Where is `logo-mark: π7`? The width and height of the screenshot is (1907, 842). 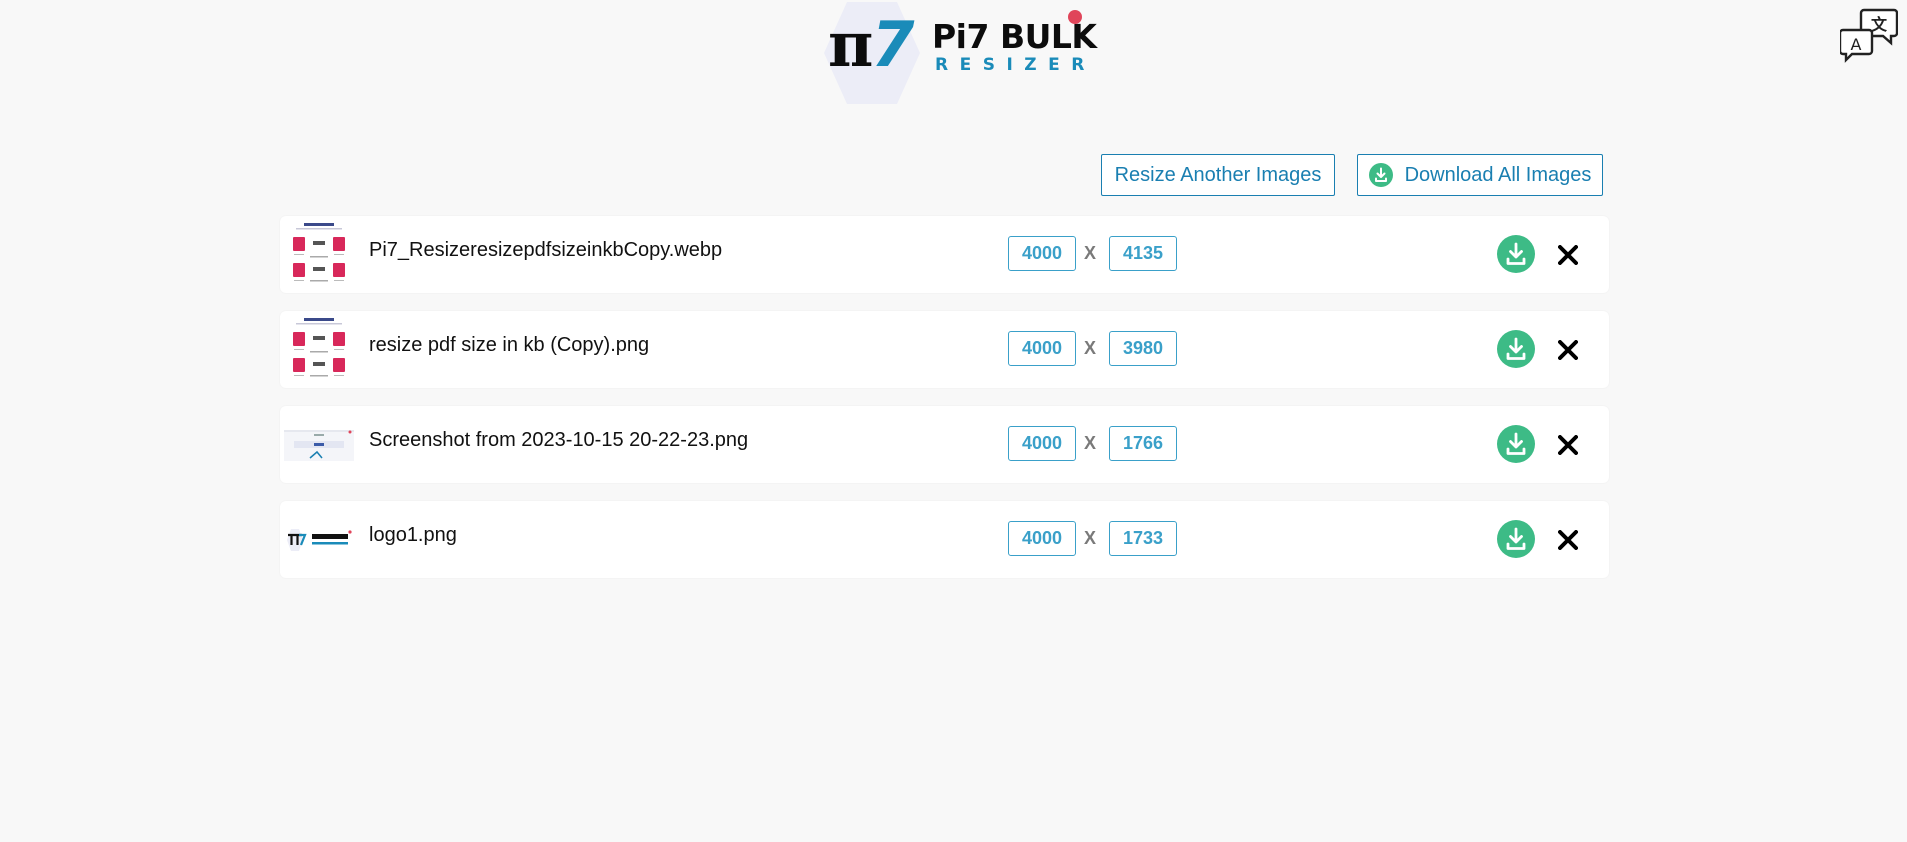 logo-mark: π7 is located at coordinates (871, 45).